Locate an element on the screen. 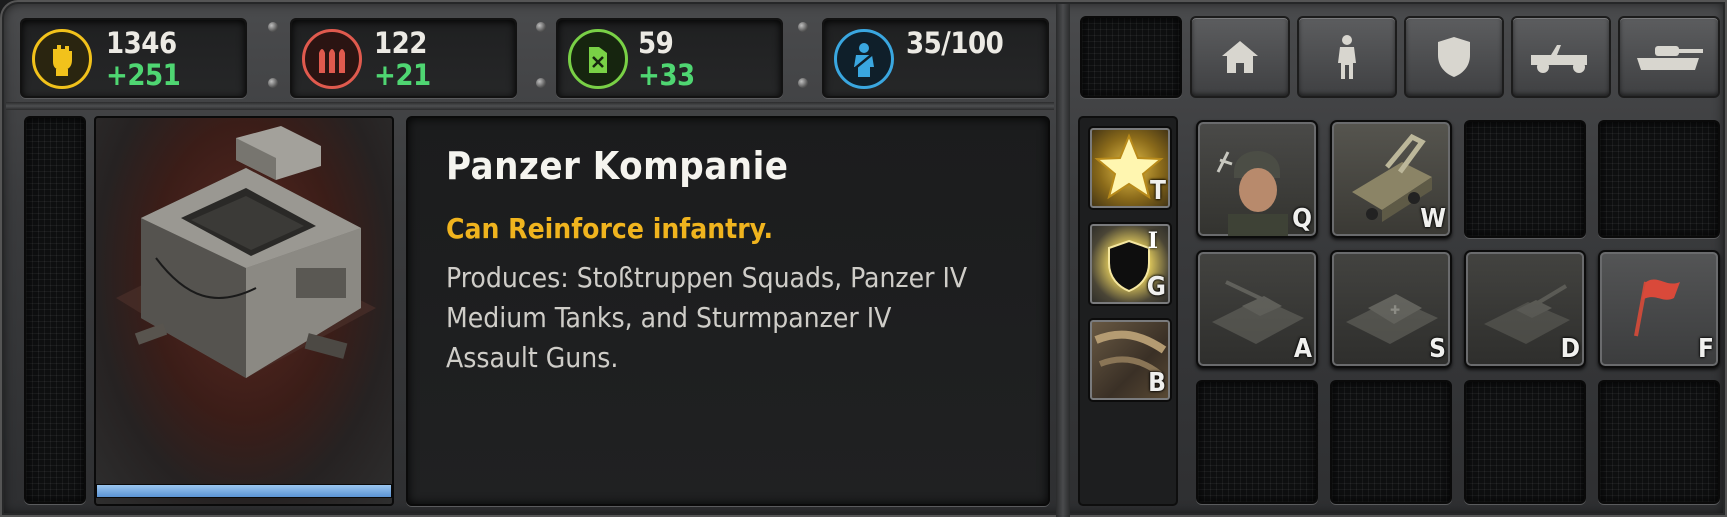 This screenshot has width=1727, height=517. building-ability-text: Can Reinforce infantry. is located at coordinates (610, 228).